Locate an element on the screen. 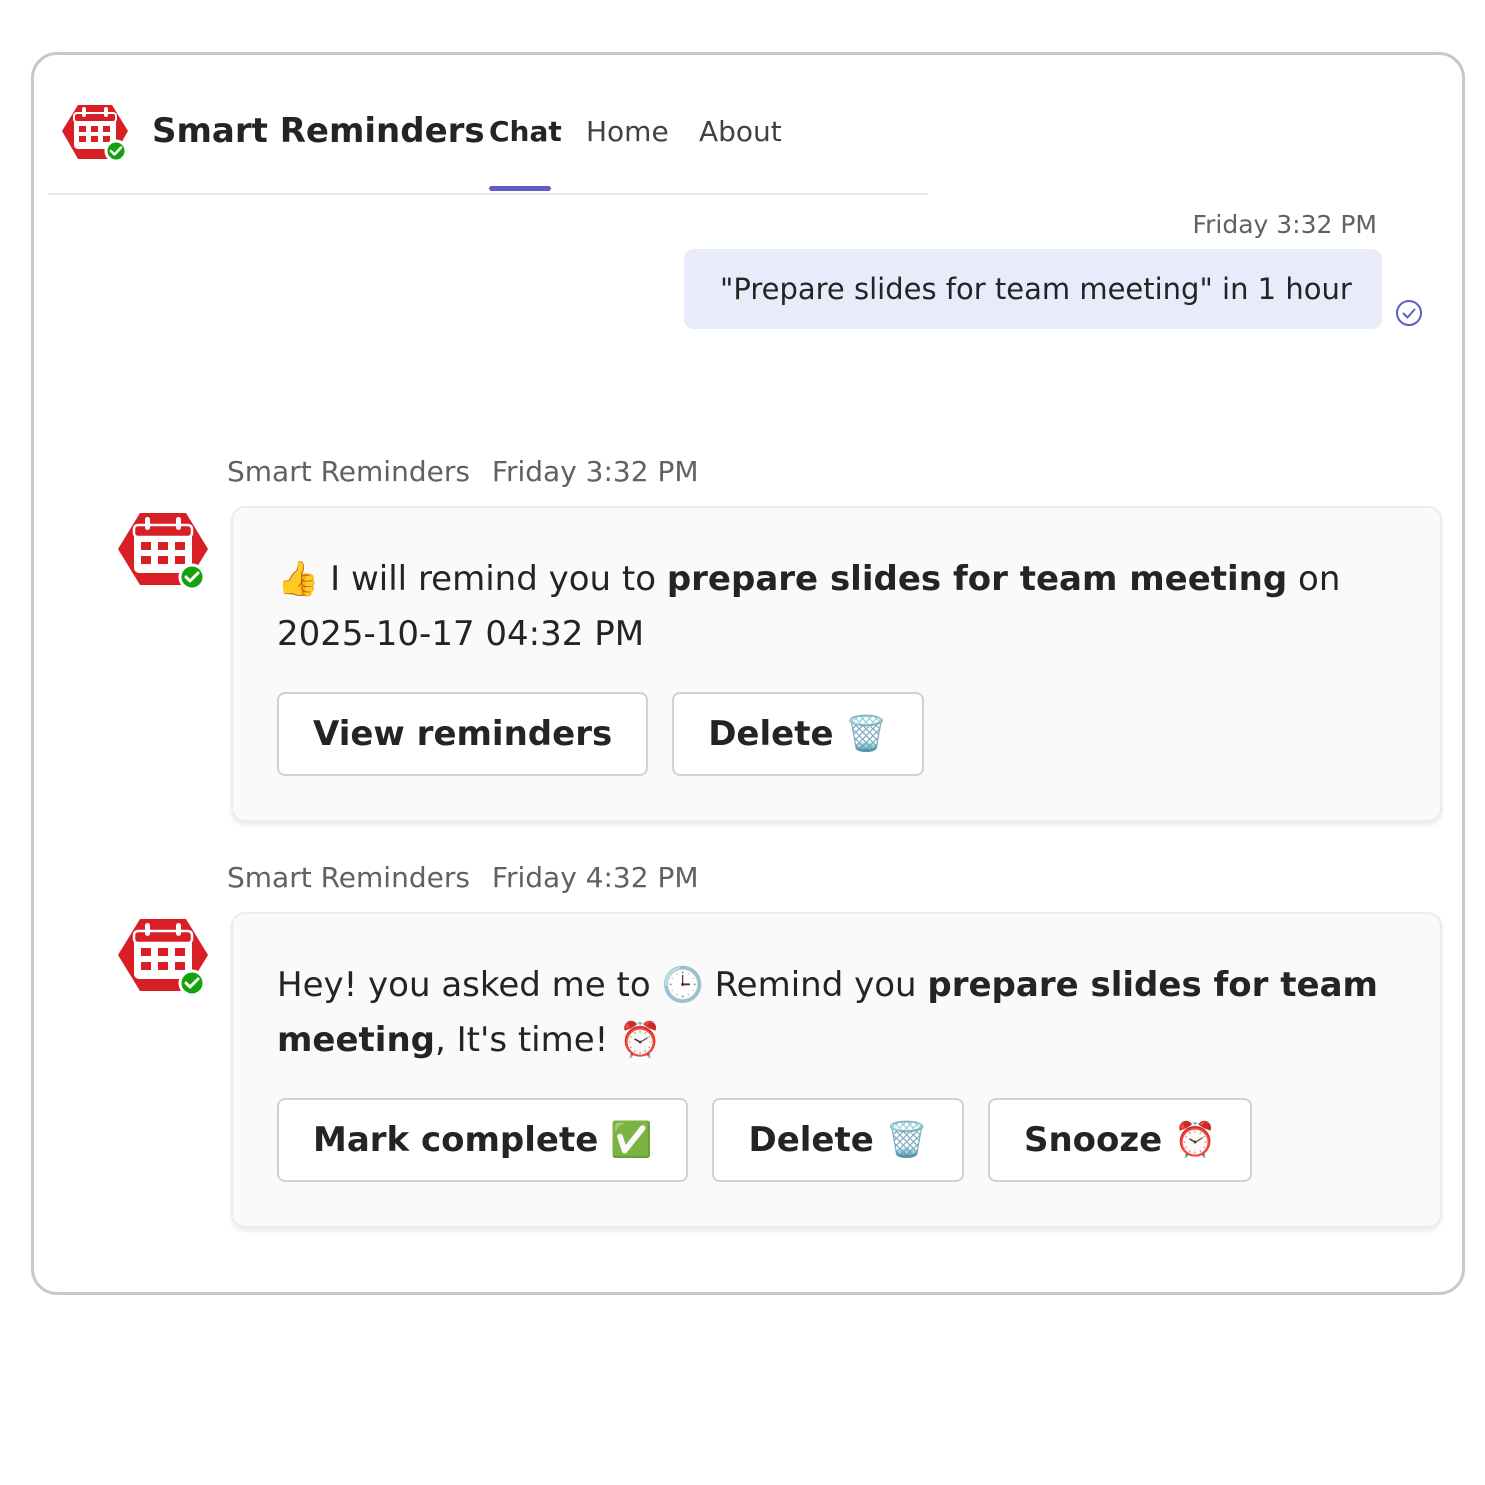 The height and width of the screenshot is (1485, 1485). app-header: Smart Reminders Chat Home About is located at coordinates (488, 140).